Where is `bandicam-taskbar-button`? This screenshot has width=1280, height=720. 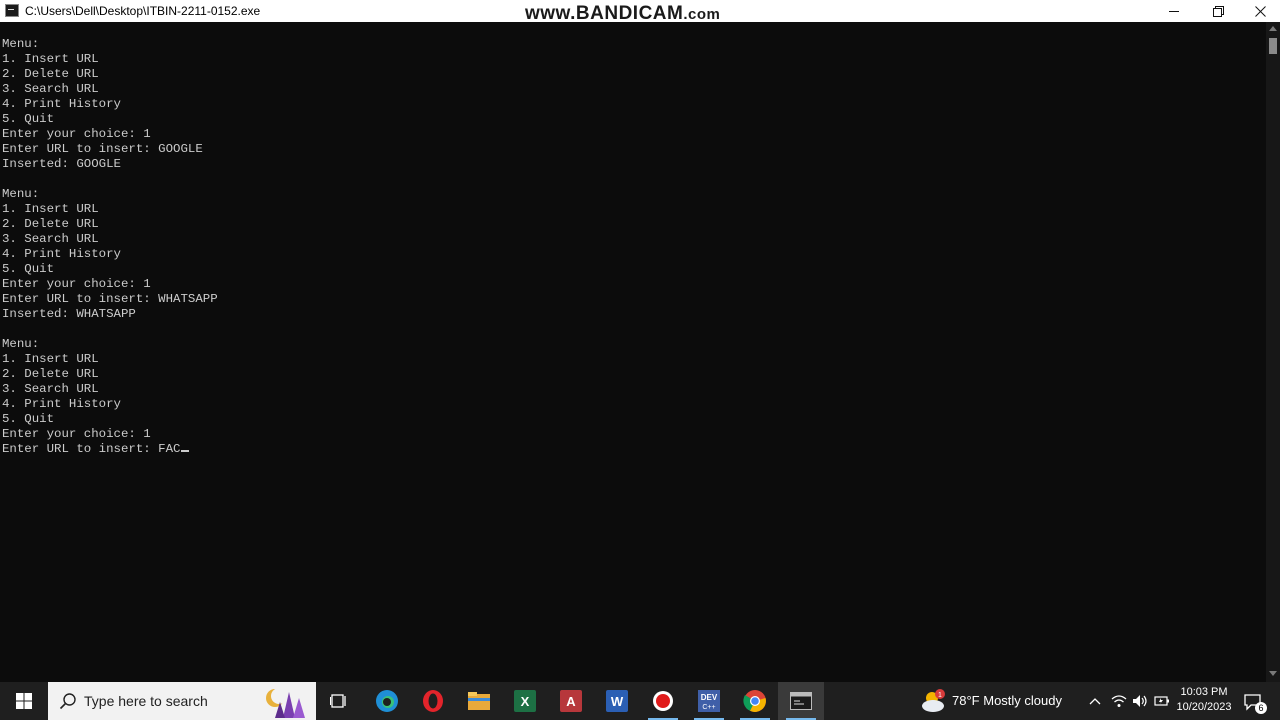 bandicam-taskbar-button is located at coordinates (663, 701).